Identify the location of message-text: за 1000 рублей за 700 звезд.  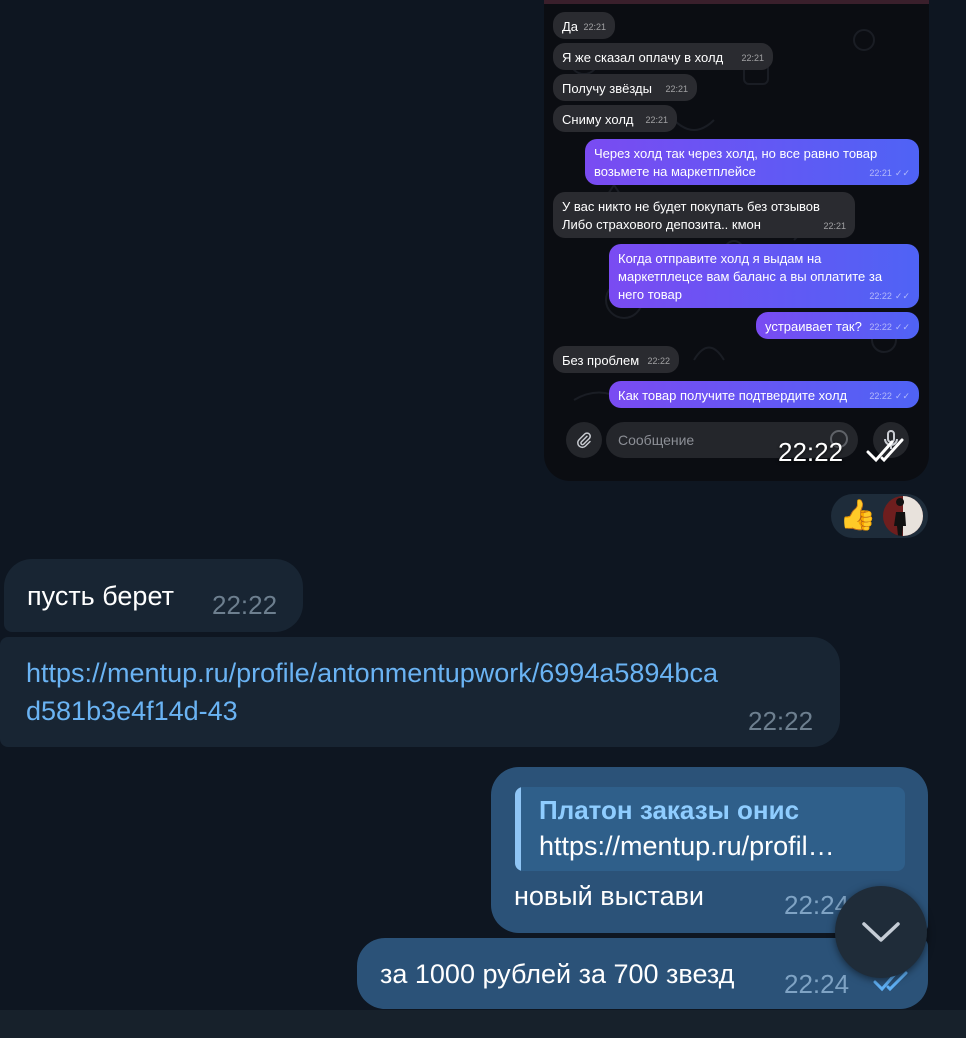
(557, 974).